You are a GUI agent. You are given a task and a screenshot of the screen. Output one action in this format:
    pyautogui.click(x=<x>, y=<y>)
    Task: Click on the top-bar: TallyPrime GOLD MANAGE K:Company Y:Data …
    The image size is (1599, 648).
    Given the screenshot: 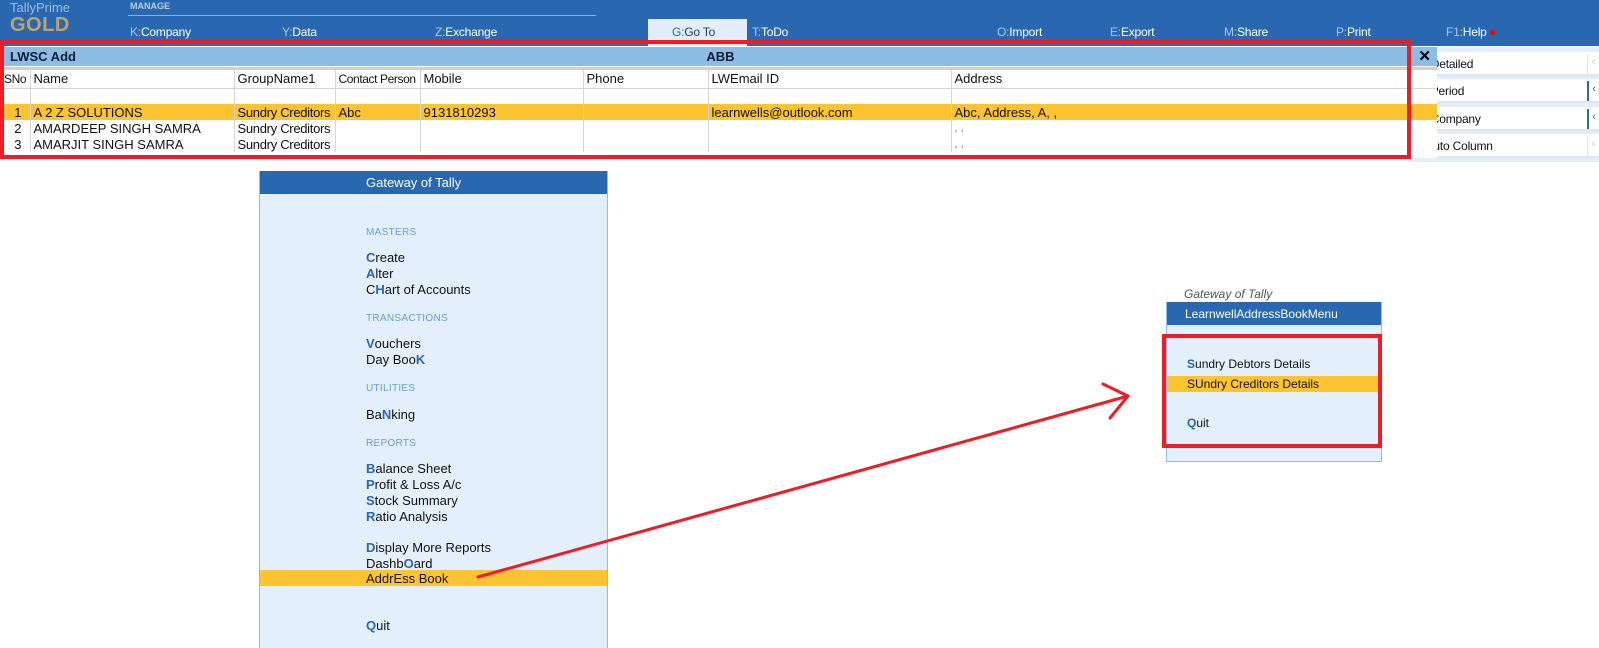 What is the action you would take?
    pyautogui.click(x=799, y=23)
    